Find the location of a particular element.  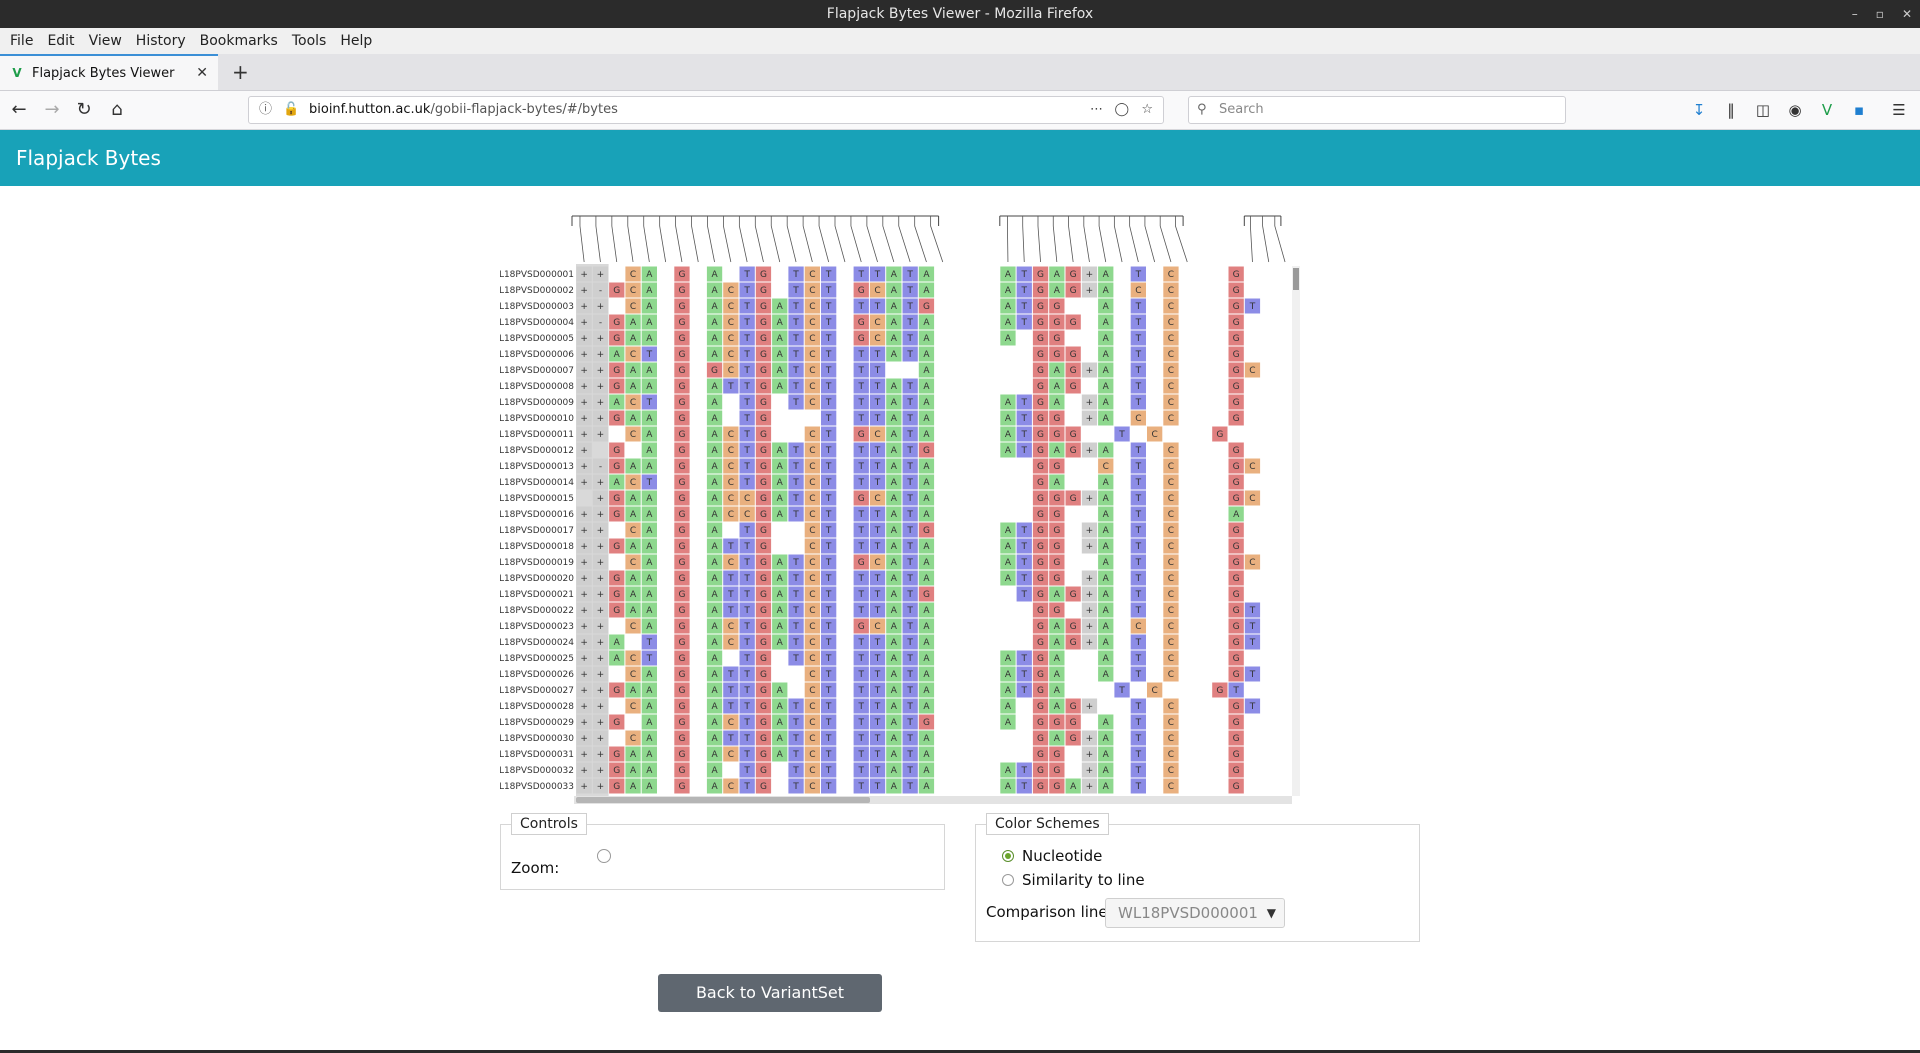

line-name: WL18PVSD000002 is located at coordinates (537, 291).